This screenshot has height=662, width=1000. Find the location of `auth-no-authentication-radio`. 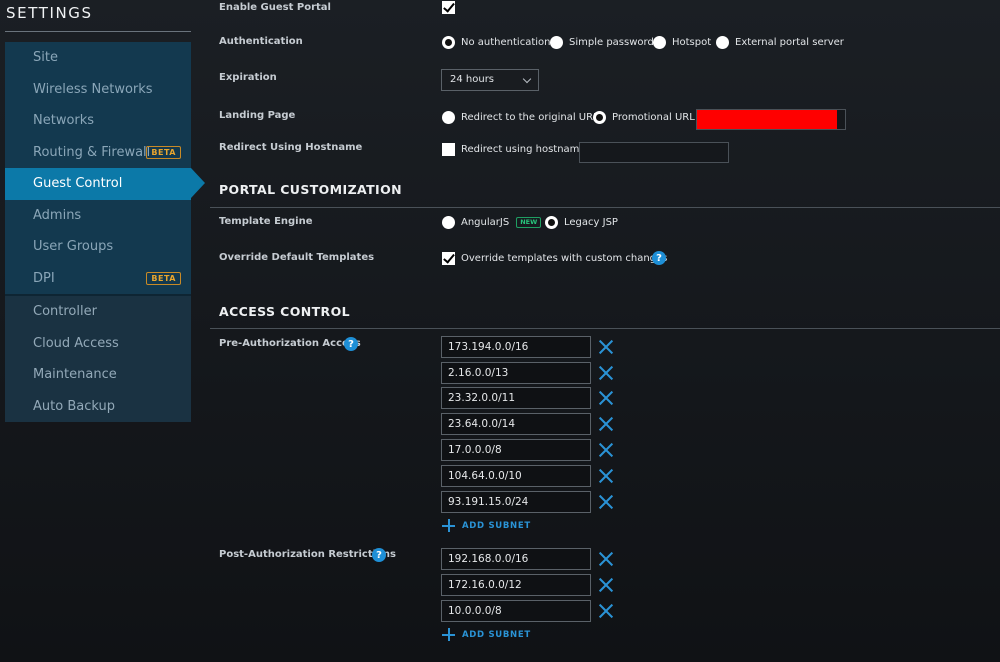

auth-no-authentication-radio is located at coordinates (448, 42).